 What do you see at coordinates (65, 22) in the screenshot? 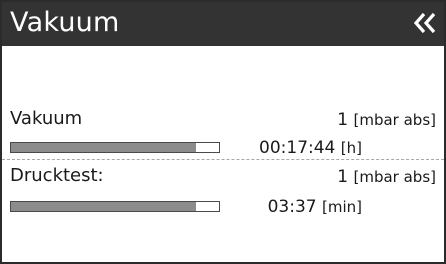
I see `page-title: Vakuum` at bounding box center [65, 22].